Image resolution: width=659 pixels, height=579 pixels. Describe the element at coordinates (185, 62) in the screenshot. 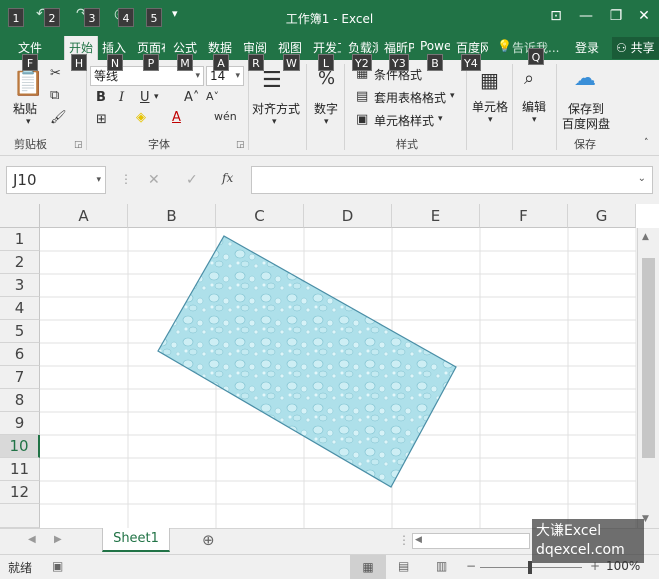

I see `keytip-formulas: M` at that location.